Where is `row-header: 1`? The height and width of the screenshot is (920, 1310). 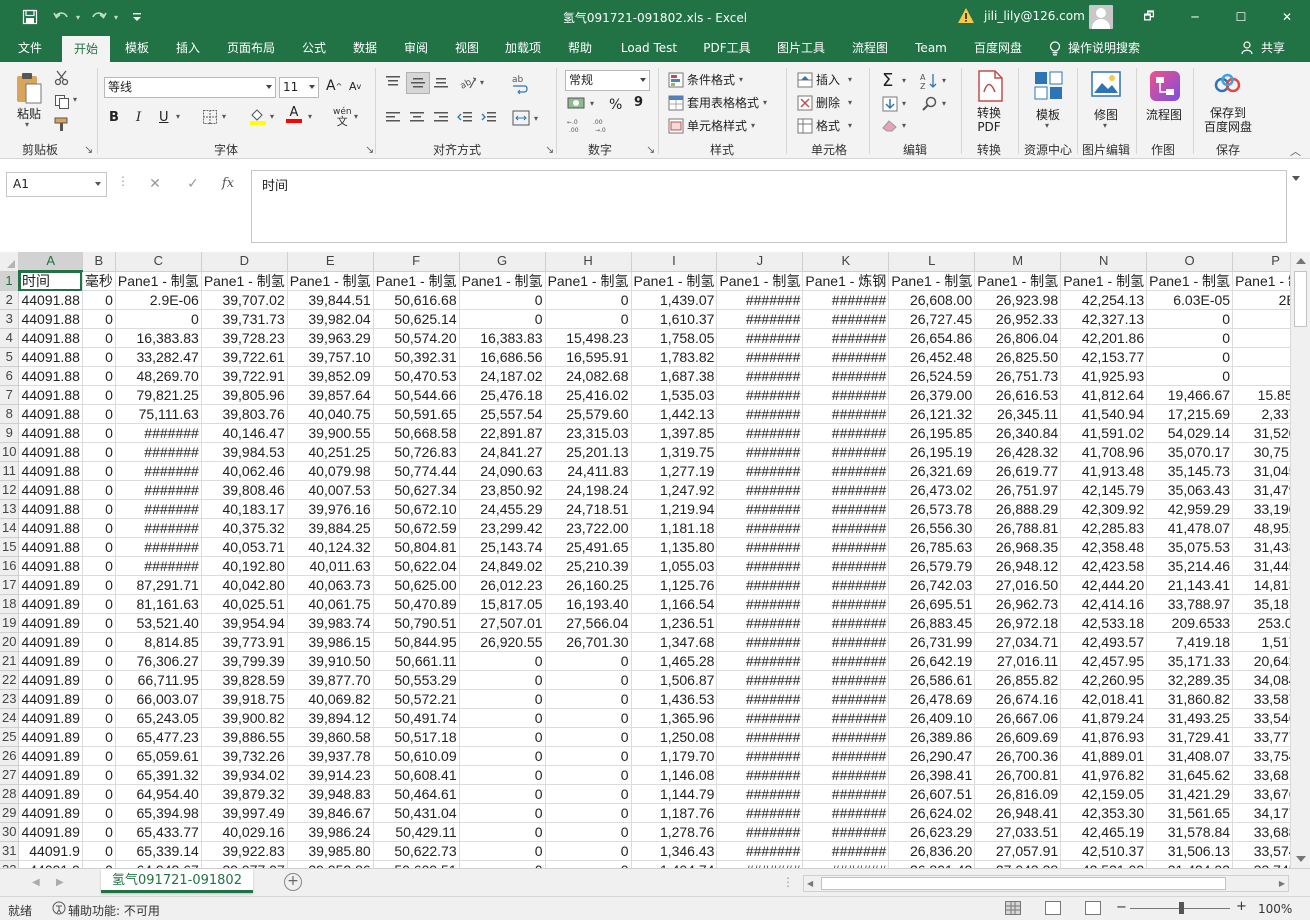 row-header: 1 is located at coordinates (10, 281).